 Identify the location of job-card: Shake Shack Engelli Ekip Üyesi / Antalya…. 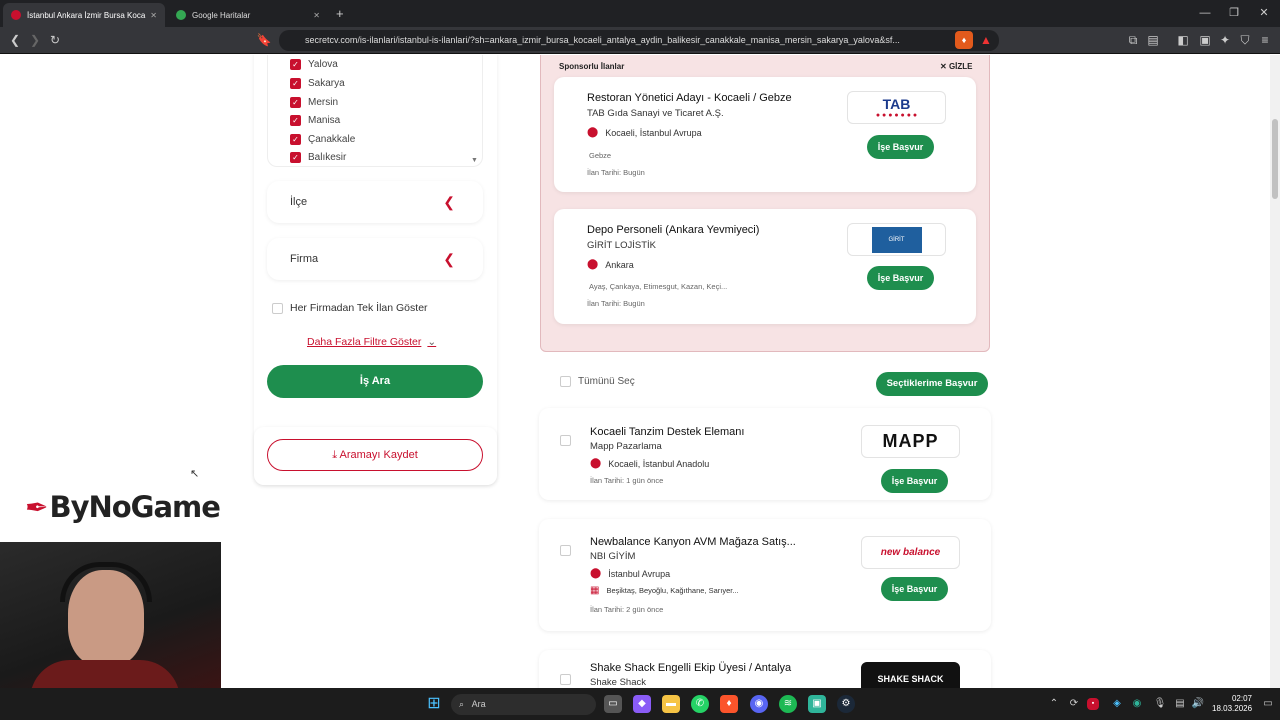
(765, 669).